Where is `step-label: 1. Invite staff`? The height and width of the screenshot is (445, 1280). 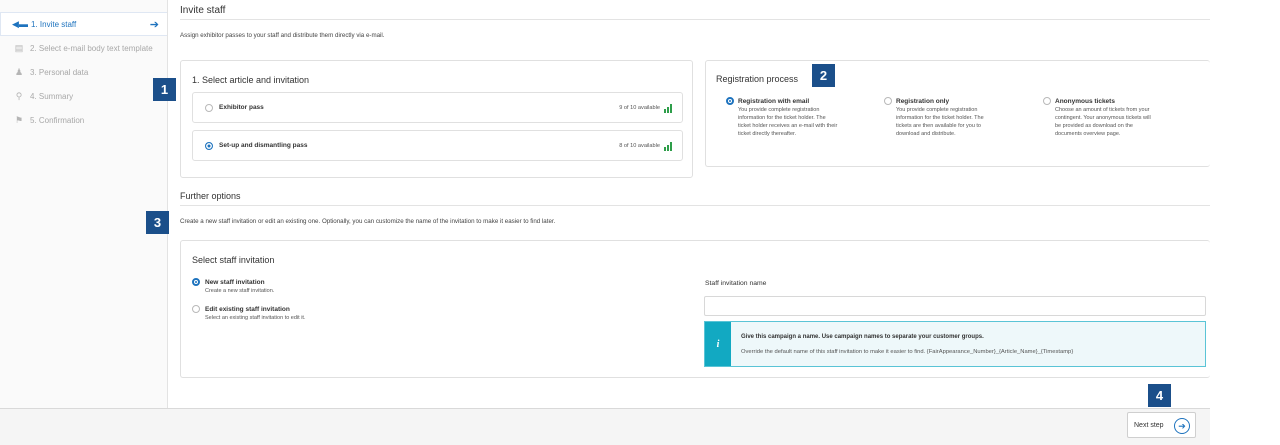
step-label: 1. Invite staff is located at coordinates (54, 24).